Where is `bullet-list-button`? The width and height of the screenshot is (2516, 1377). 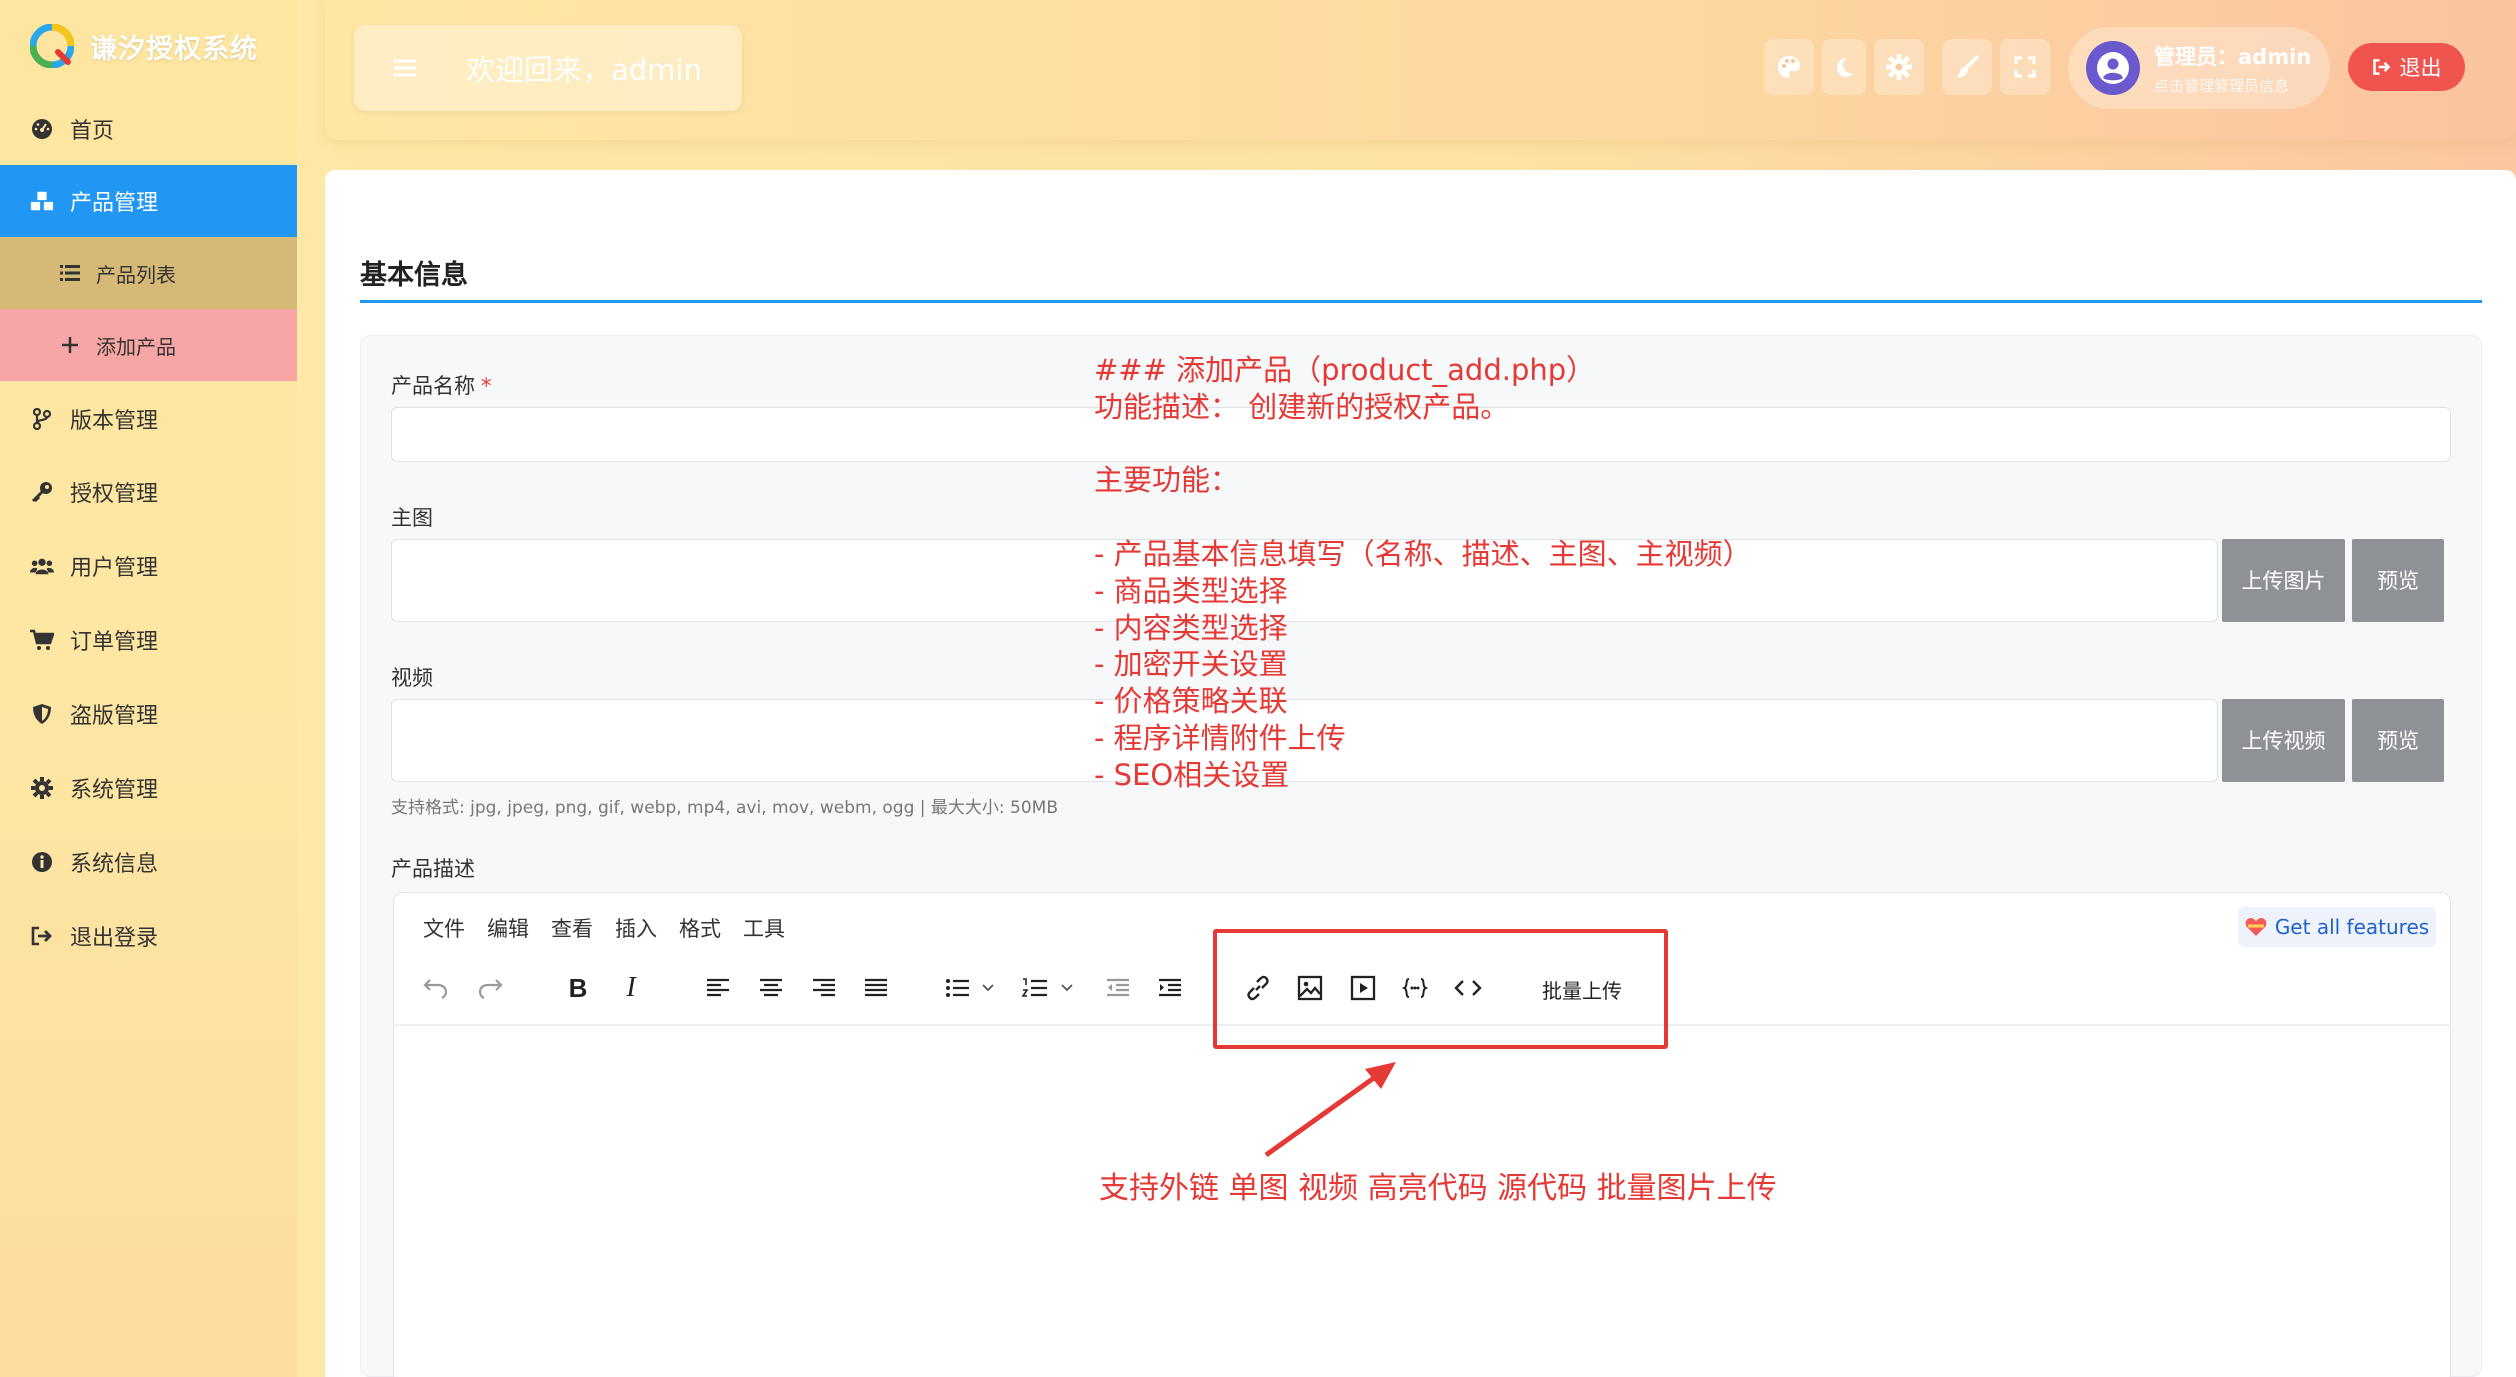 bullet-list-button is located at coordinates (975, 988).